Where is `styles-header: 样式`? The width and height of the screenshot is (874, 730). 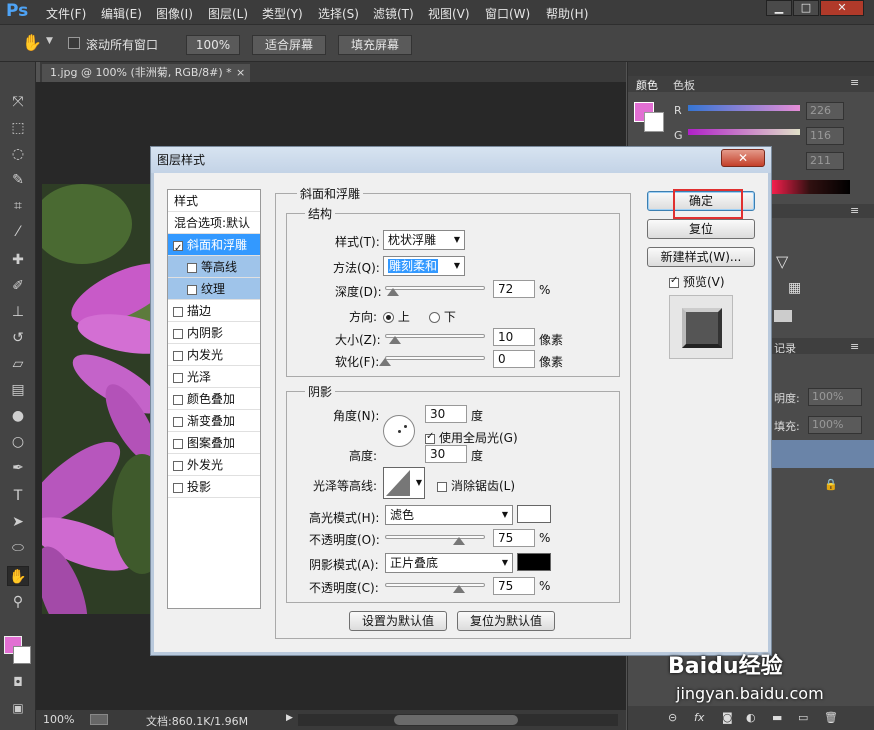
styles-header: 样式 is located at coordinates (214, 201).